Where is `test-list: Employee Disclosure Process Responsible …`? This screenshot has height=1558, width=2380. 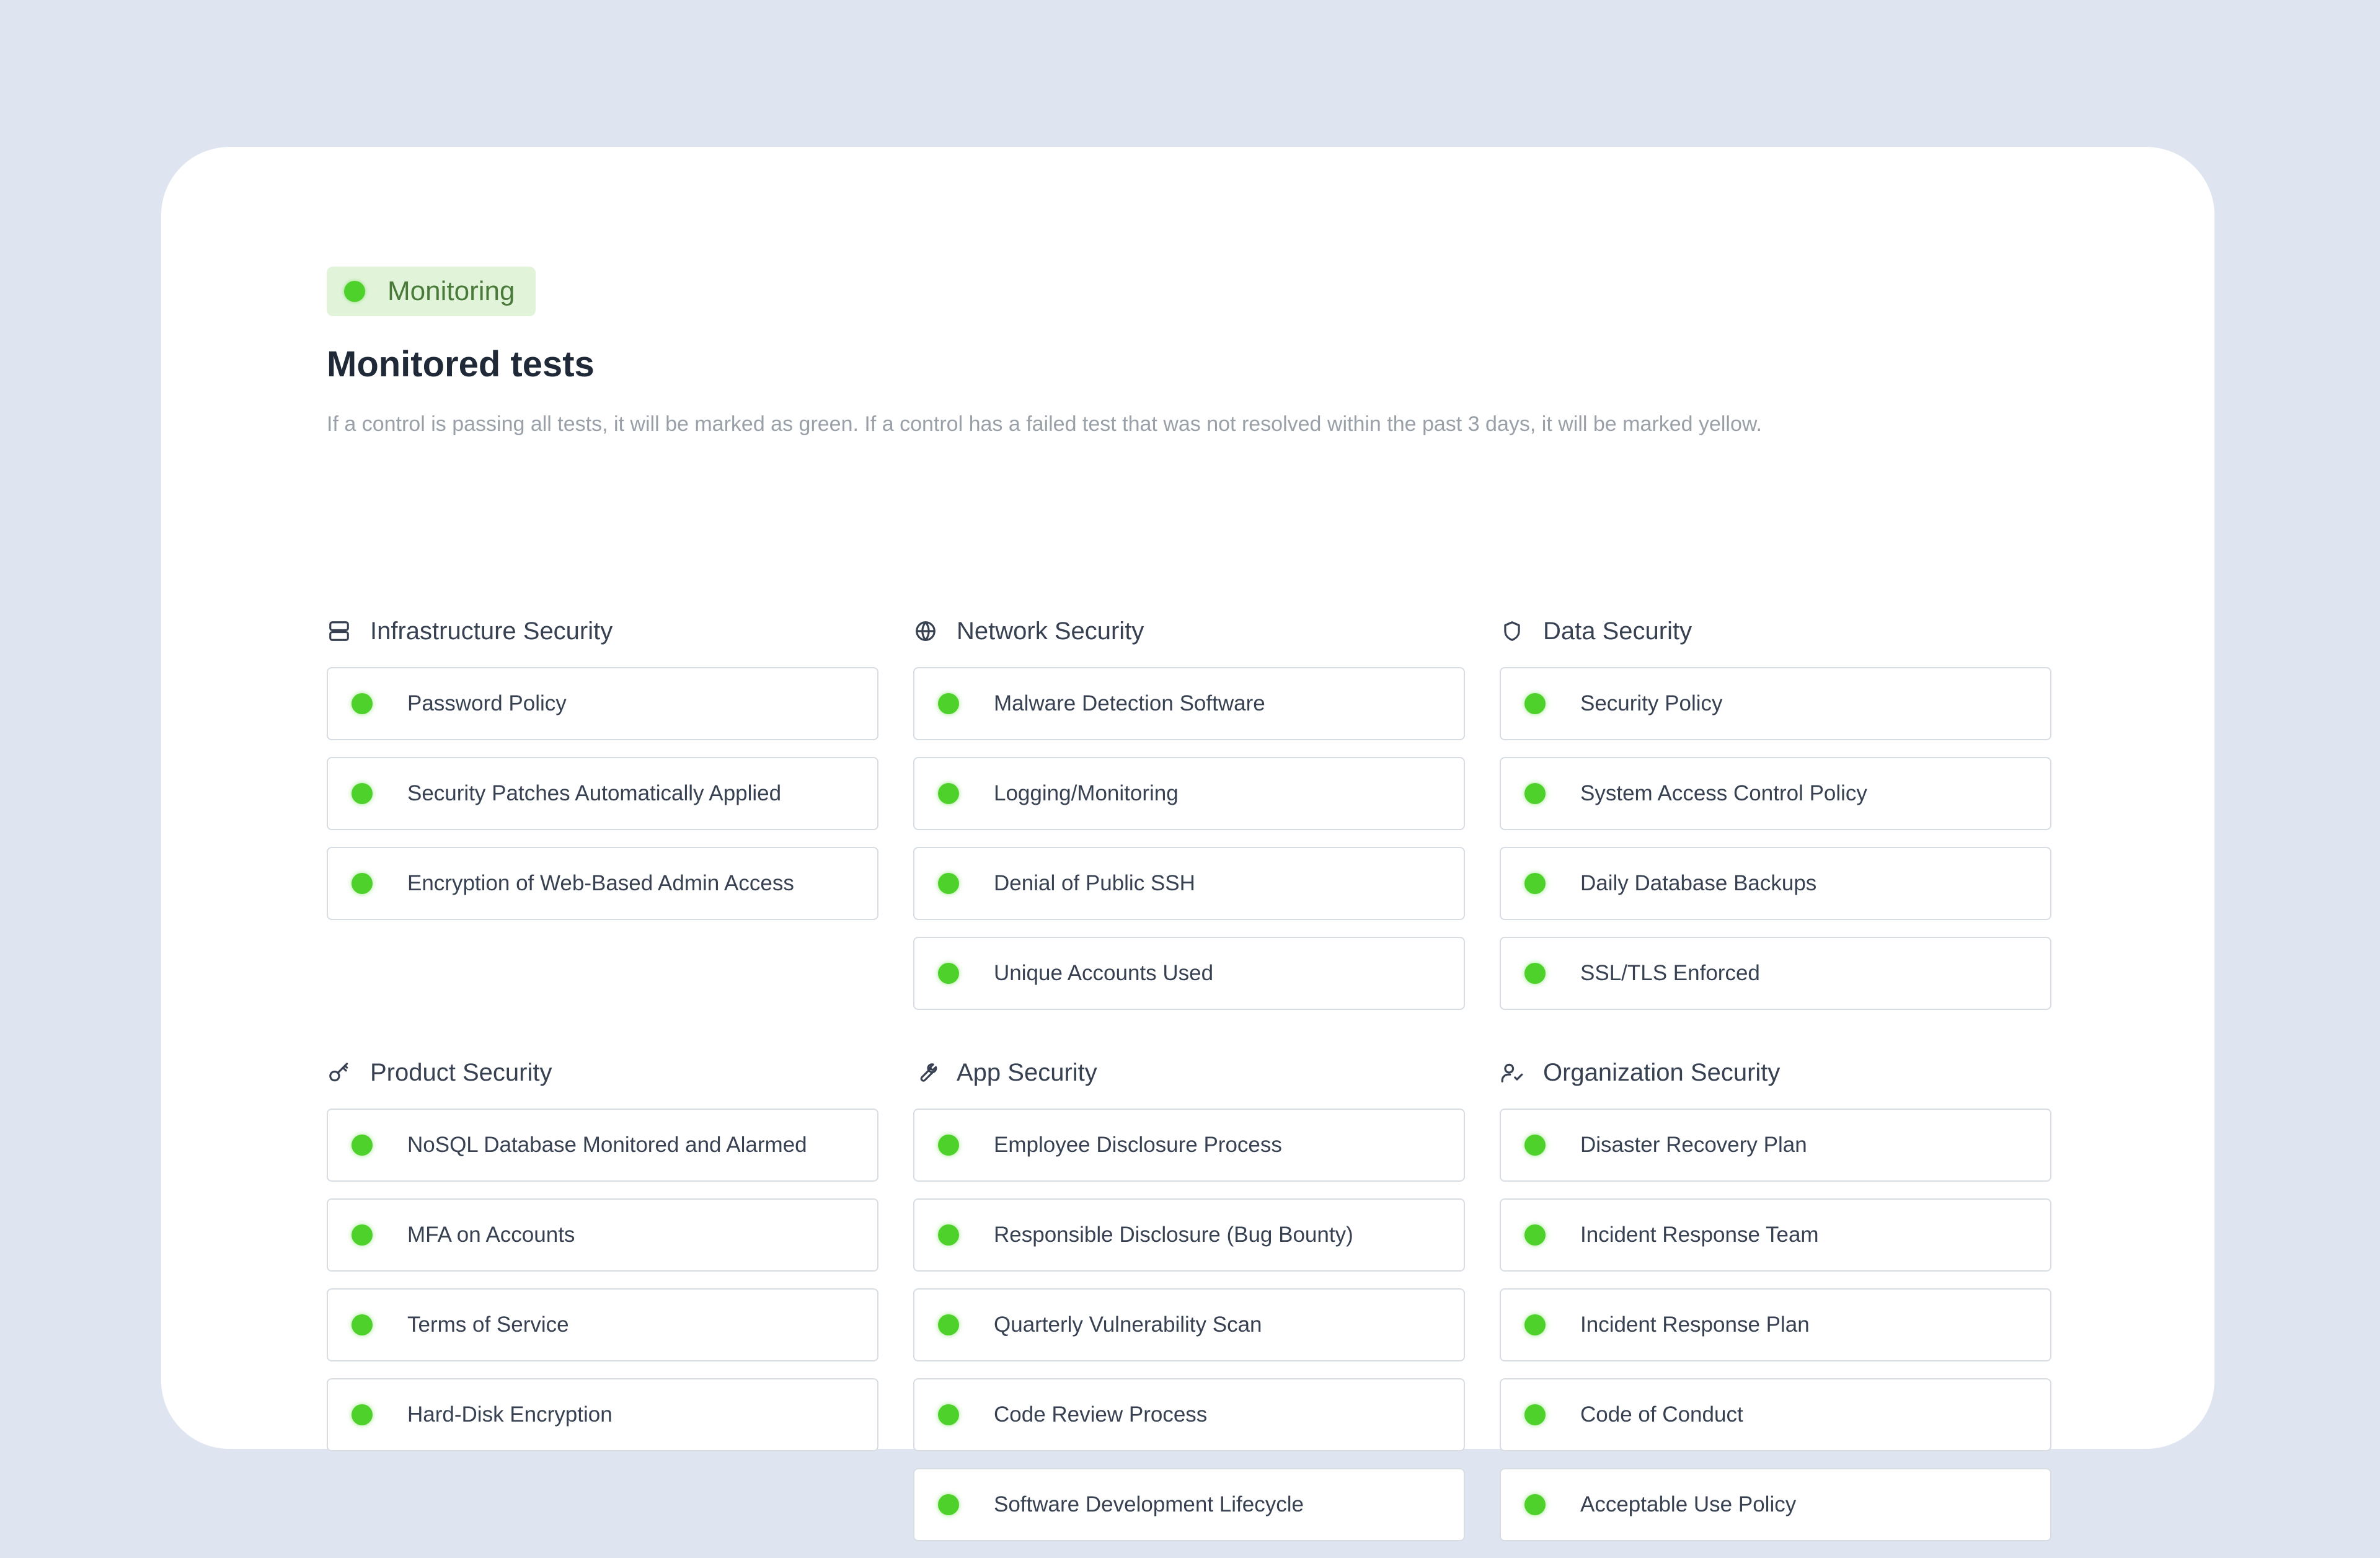 test-list: Employee Disclosure Process Responsible … is located at coordinates (1189, 1325).